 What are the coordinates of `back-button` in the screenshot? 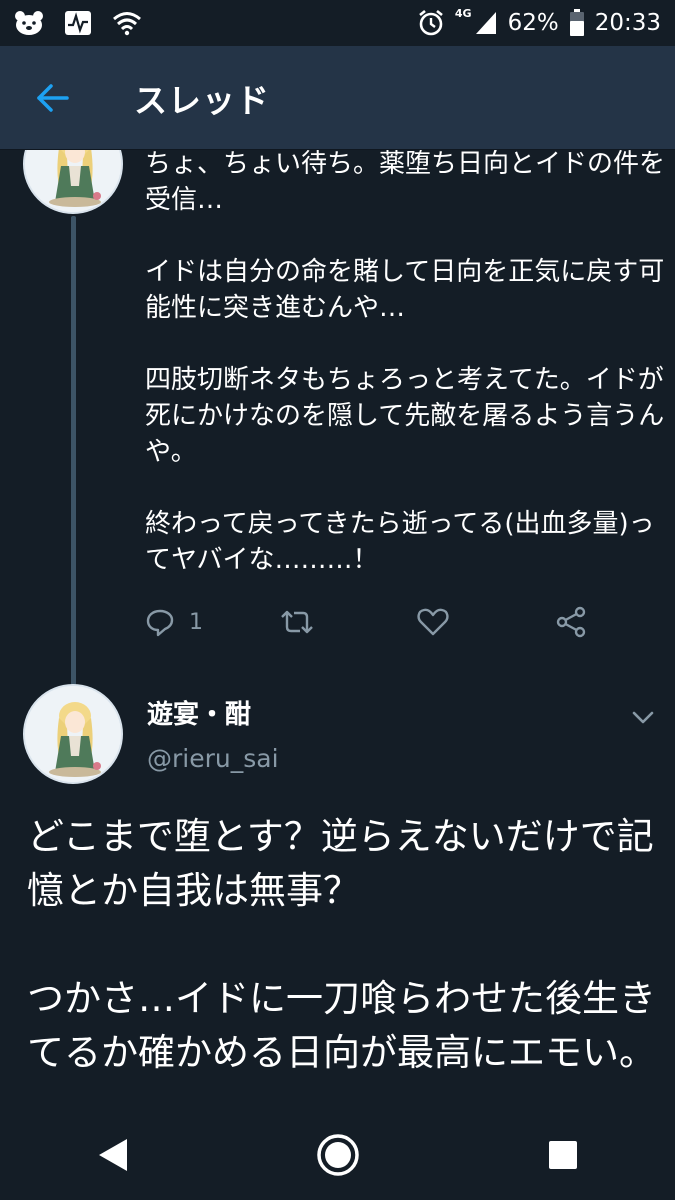 It's located at (52, 98).